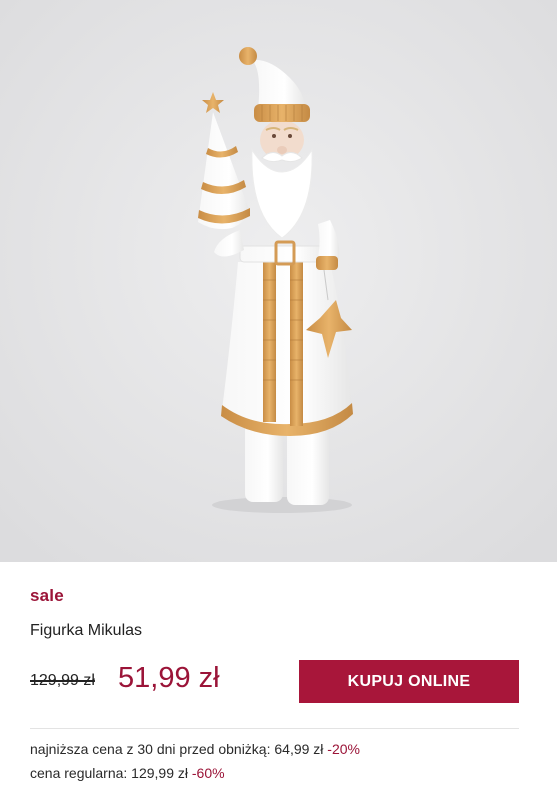  Describe the element at coordinates (274, 728) in the screenshot. I see `divider` at that location.